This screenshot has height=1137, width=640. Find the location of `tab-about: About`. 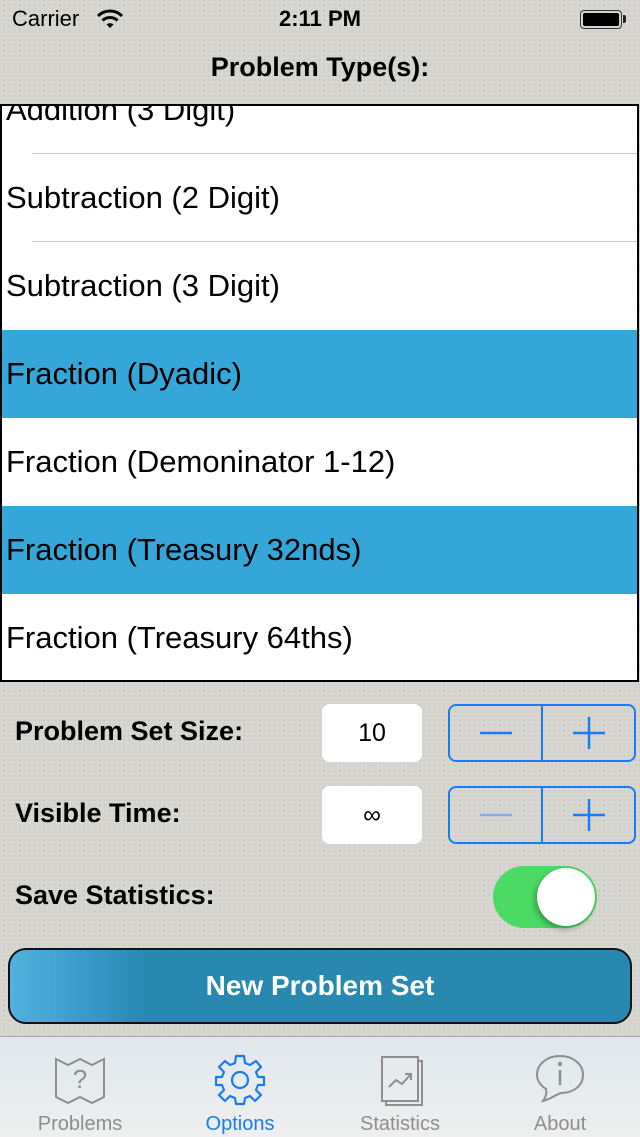

tab-about: About is located at coordinates (560, 1087).